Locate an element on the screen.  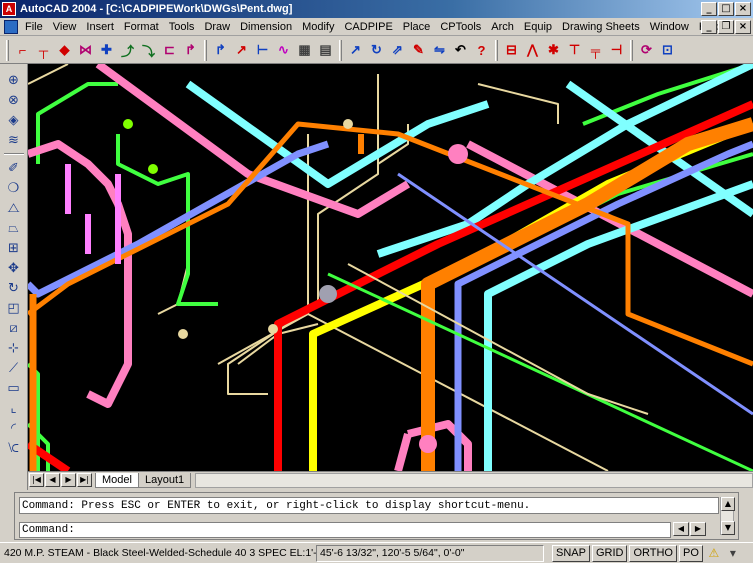
menu-window: Window is located at coordinates (669, 27).